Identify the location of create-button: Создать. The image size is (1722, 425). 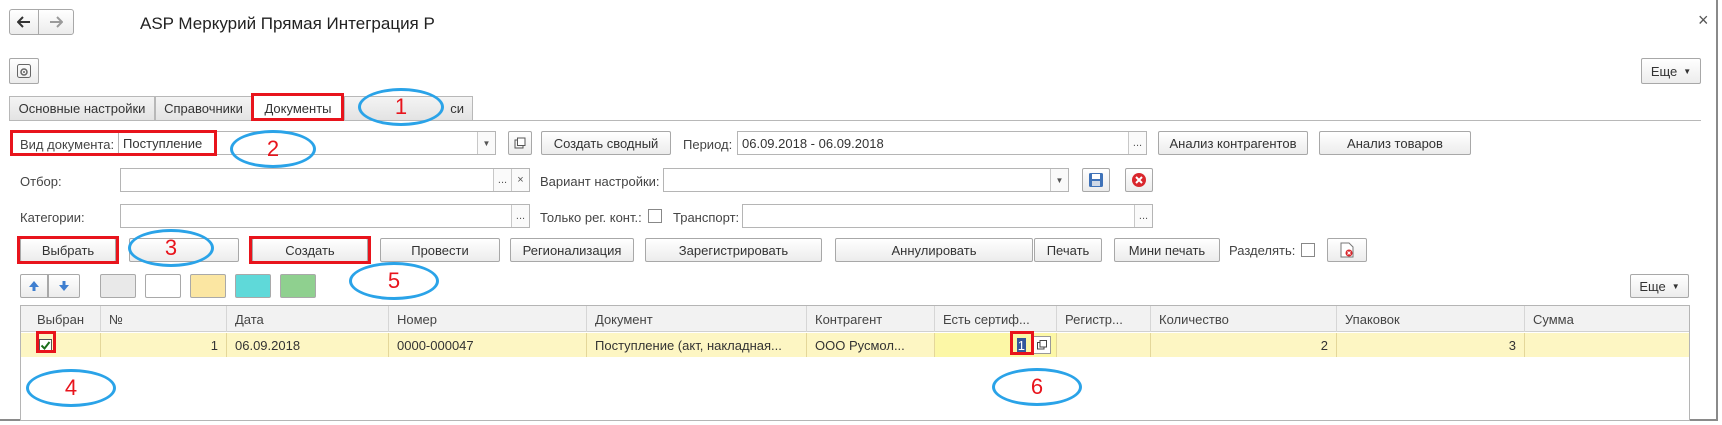
(310, 250).